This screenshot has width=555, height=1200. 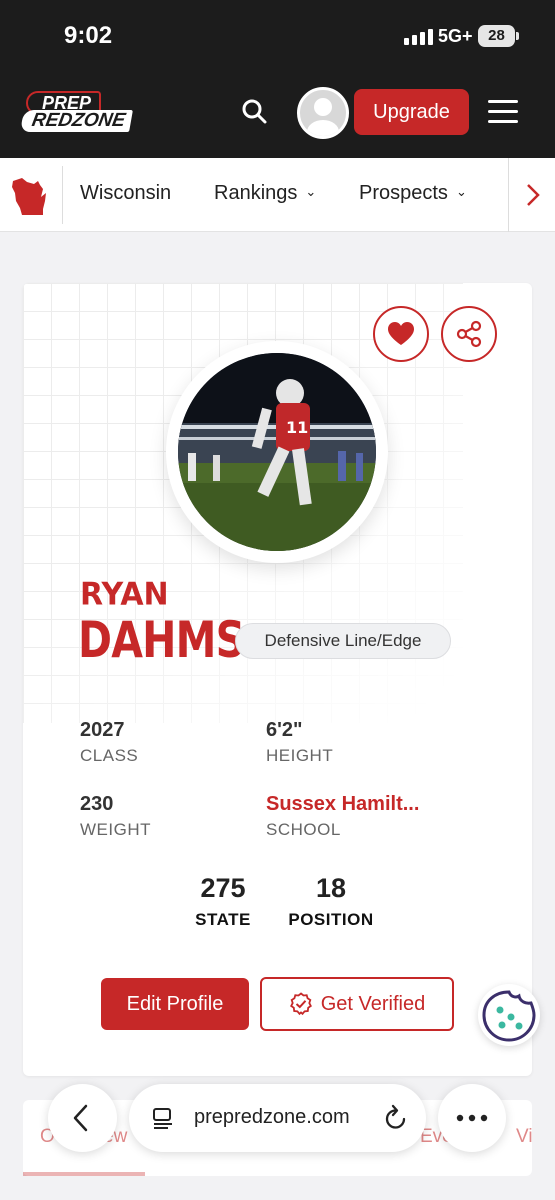 I want to click on wisconsin-state-icon, so click(x=30, y=196).